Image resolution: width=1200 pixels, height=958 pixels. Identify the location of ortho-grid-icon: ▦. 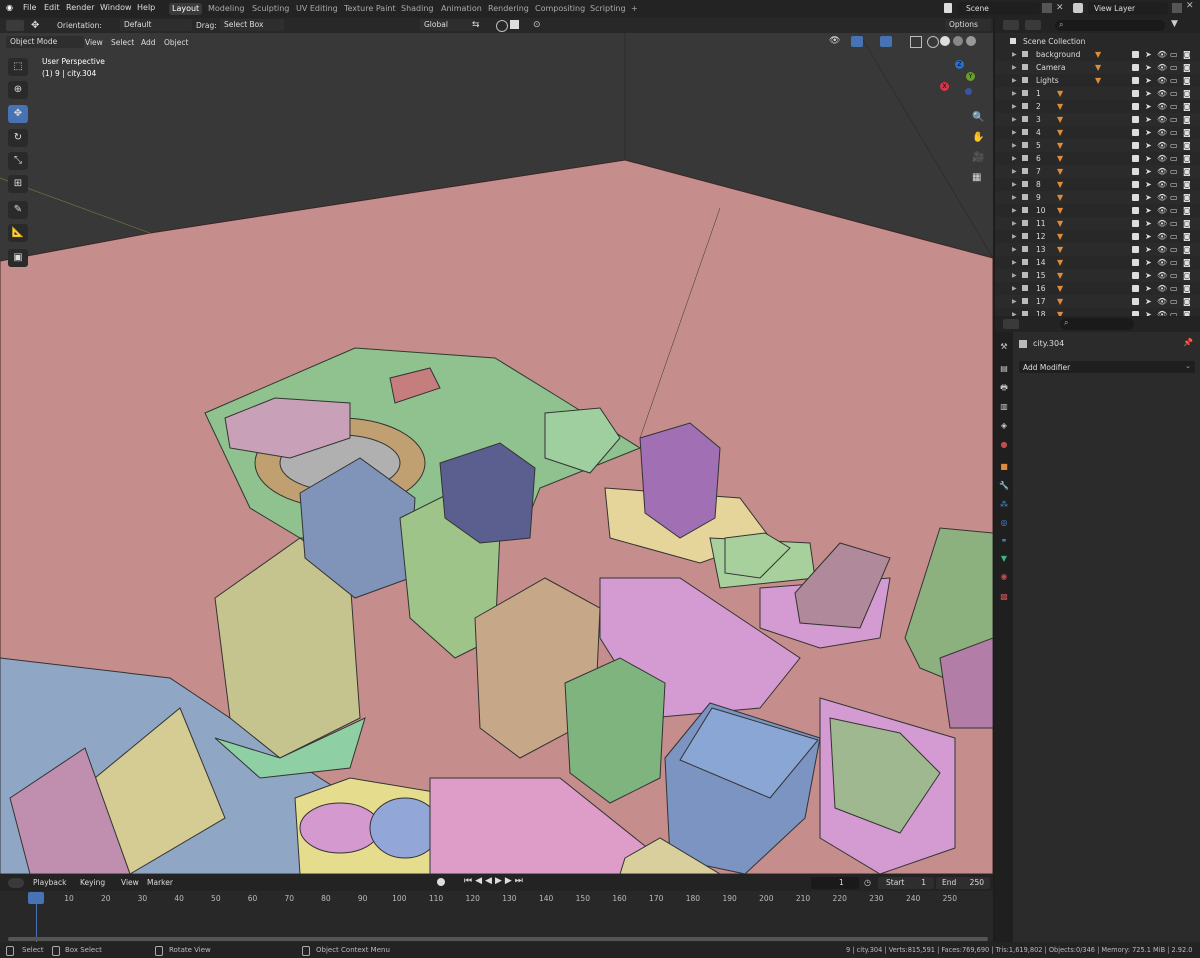
(976, 177).